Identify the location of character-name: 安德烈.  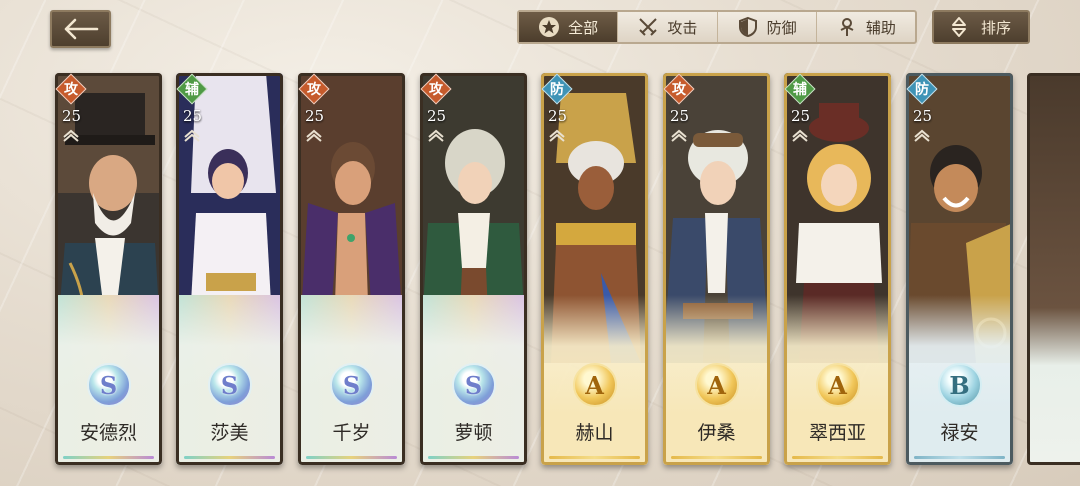
(108, 433).